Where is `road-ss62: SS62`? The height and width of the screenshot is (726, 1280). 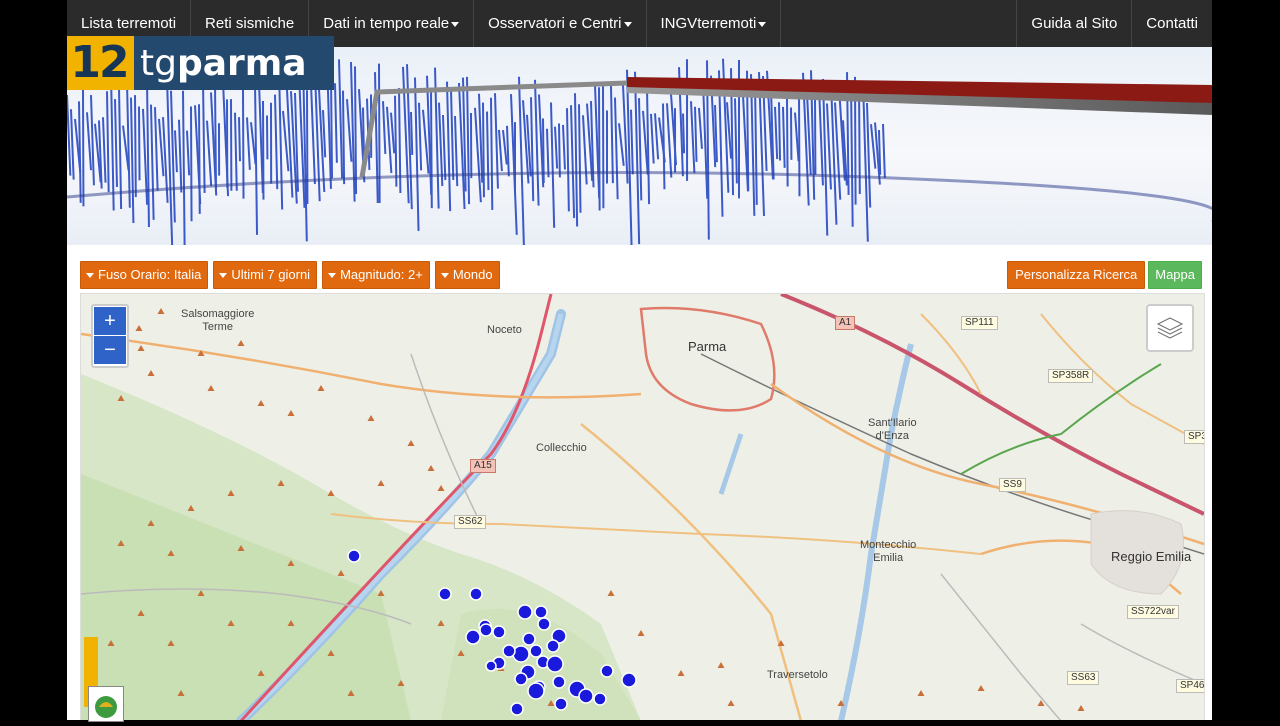 road-ss62: SS62 is located at coordinates (470, 522).